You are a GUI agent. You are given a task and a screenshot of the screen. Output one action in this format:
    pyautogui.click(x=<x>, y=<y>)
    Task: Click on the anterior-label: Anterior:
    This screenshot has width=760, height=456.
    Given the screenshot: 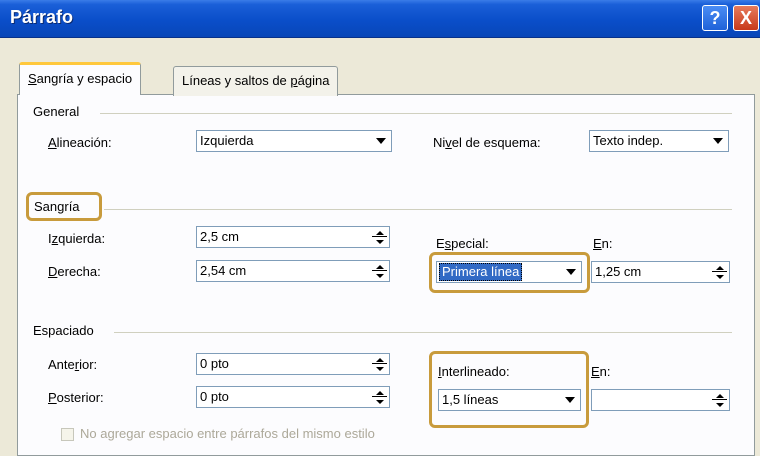 What is the action you would take?
    pyautogui.click(x=73, y=364)
    